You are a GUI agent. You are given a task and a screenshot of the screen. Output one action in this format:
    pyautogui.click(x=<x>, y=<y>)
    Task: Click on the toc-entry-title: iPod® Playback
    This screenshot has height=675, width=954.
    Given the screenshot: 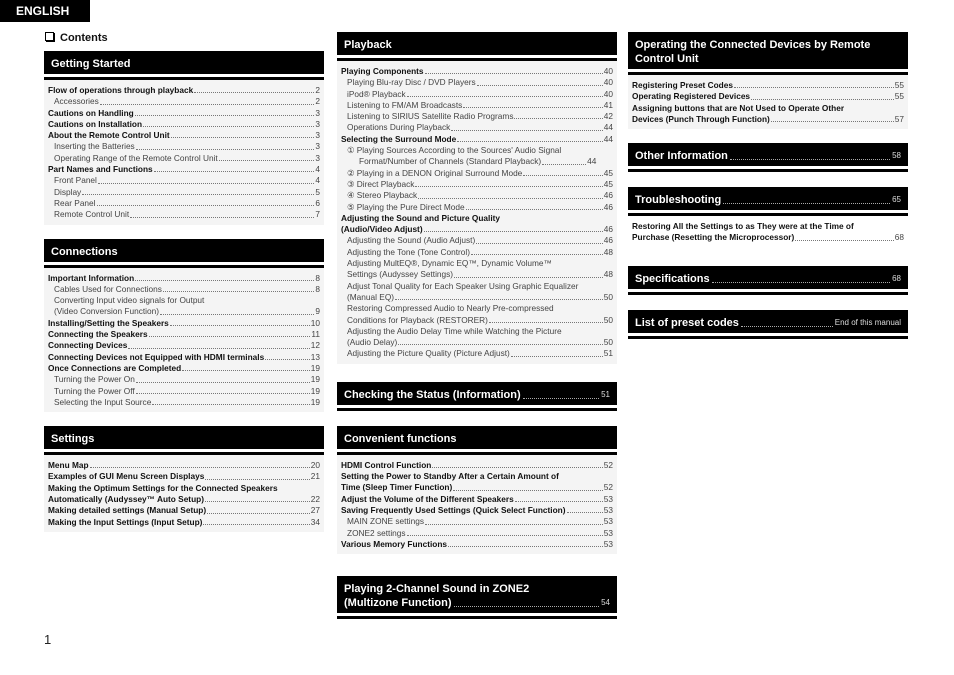 What is the action you would take?
    pyautogui.click(x=376, y=93)
    